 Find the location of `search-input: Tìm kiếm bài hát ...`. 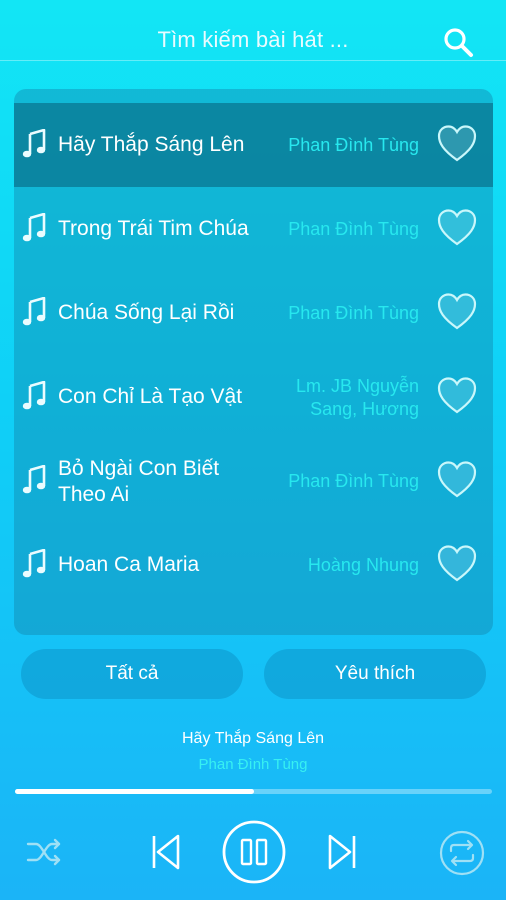

search-input: Tìm kiếm bài hát ... is located at coordinates (253, 40).